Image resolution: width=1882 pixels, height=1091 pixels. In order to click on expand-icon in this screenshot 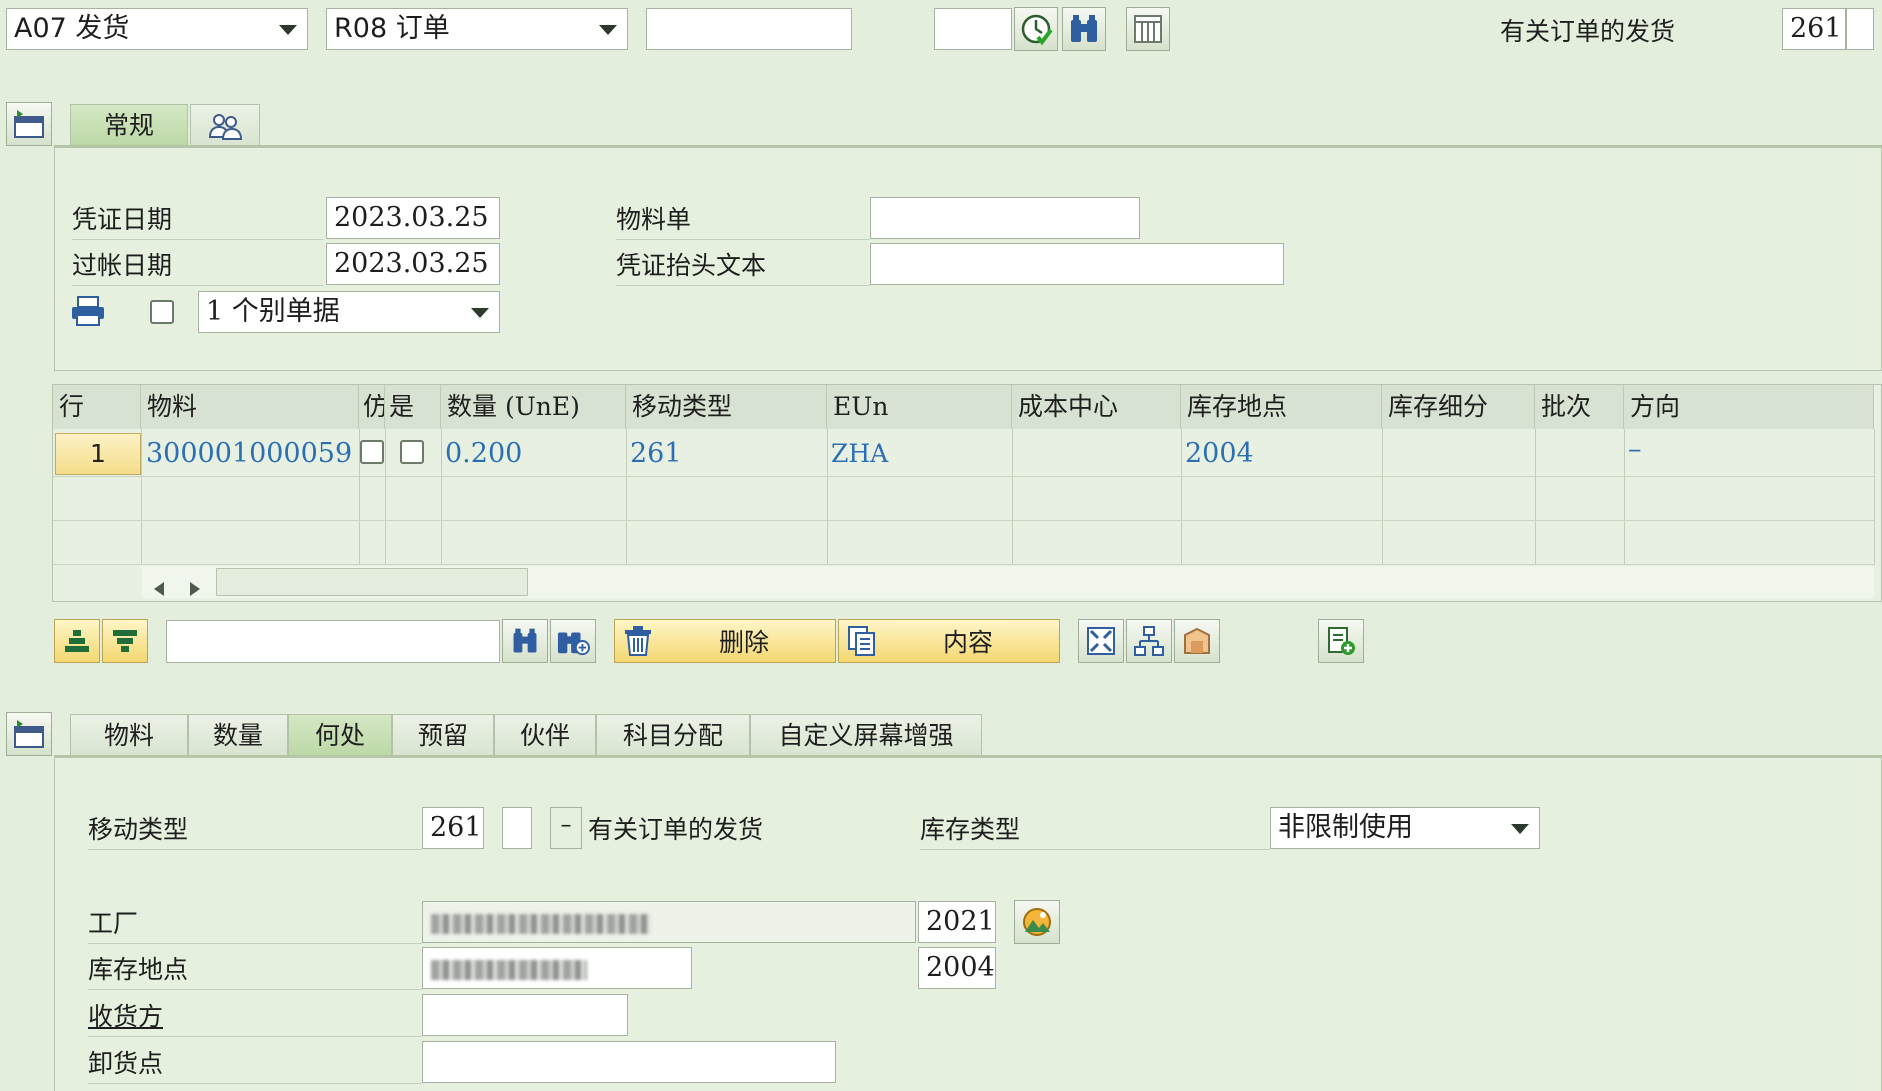, I will do `click(1101, 641)`.